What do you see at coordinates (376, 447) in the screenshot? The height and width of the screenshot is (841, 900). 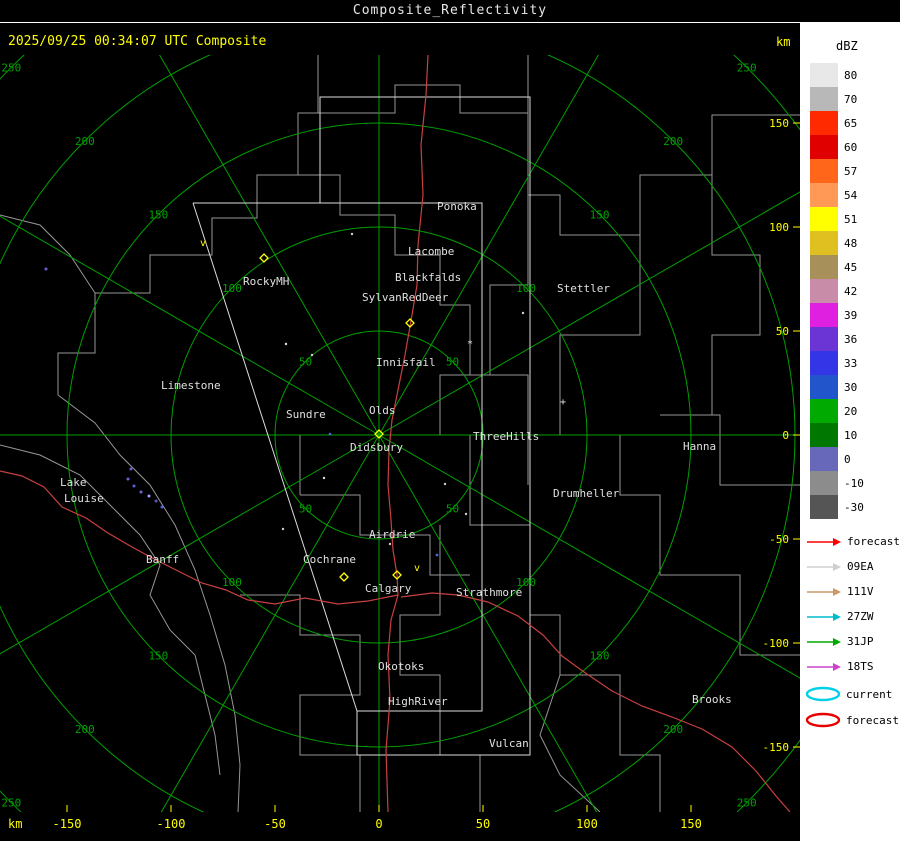 I see `city-label: Didsbury` at bounding box center [376, 447].